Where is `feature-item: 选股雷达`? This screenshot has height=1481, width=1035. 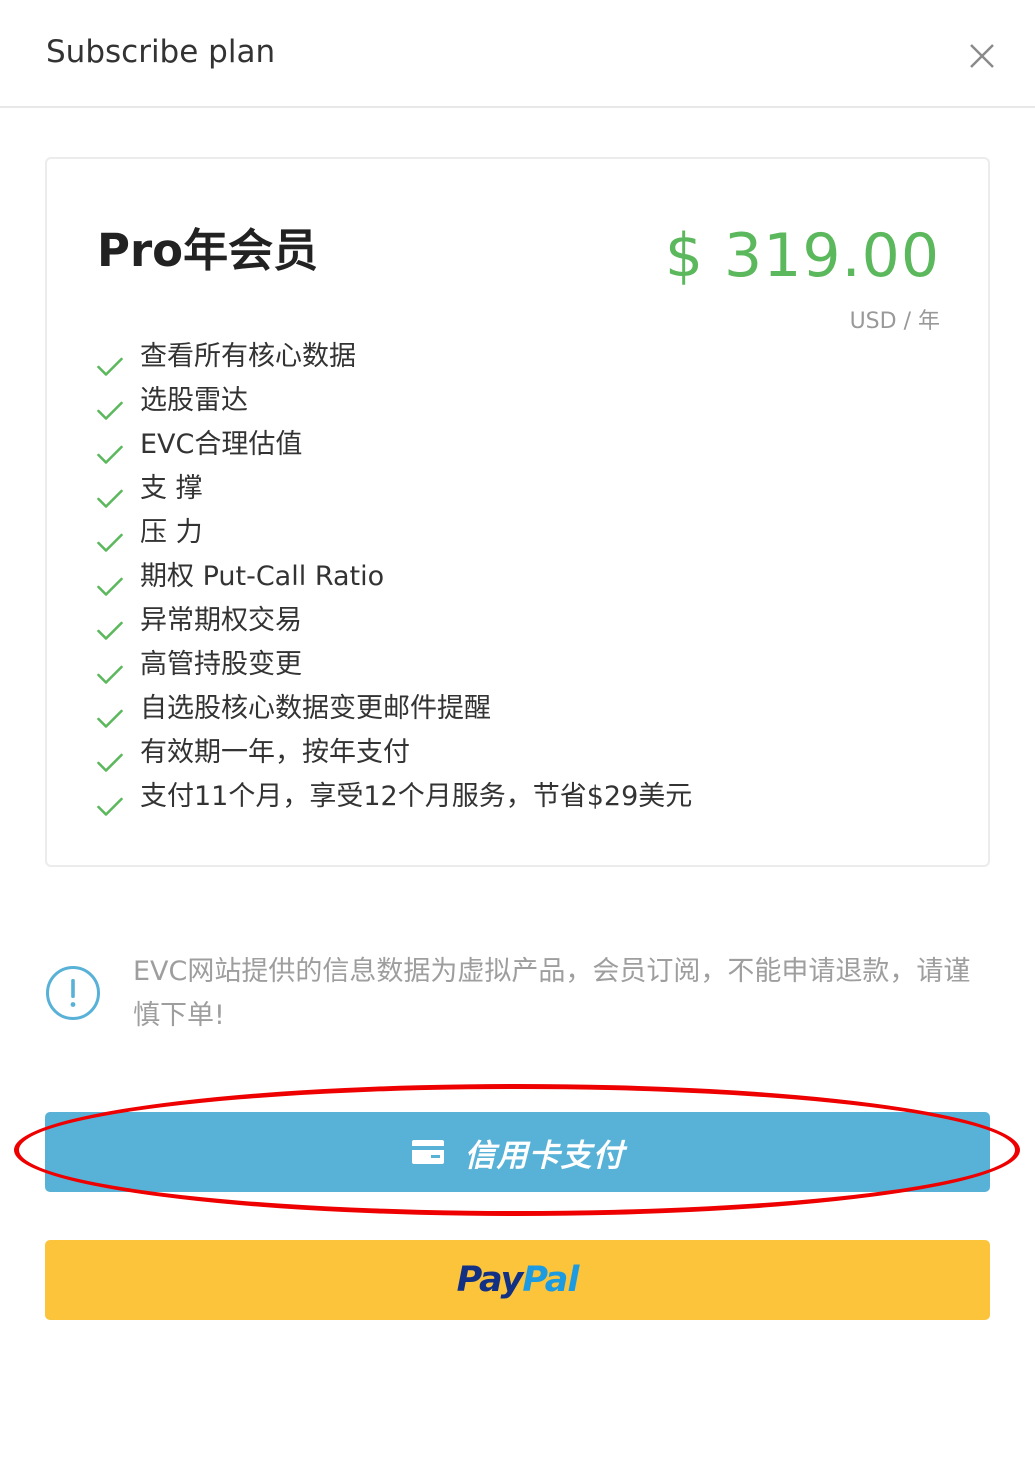 feature-item: 选股雷达 is located at coordinates (527, 401).